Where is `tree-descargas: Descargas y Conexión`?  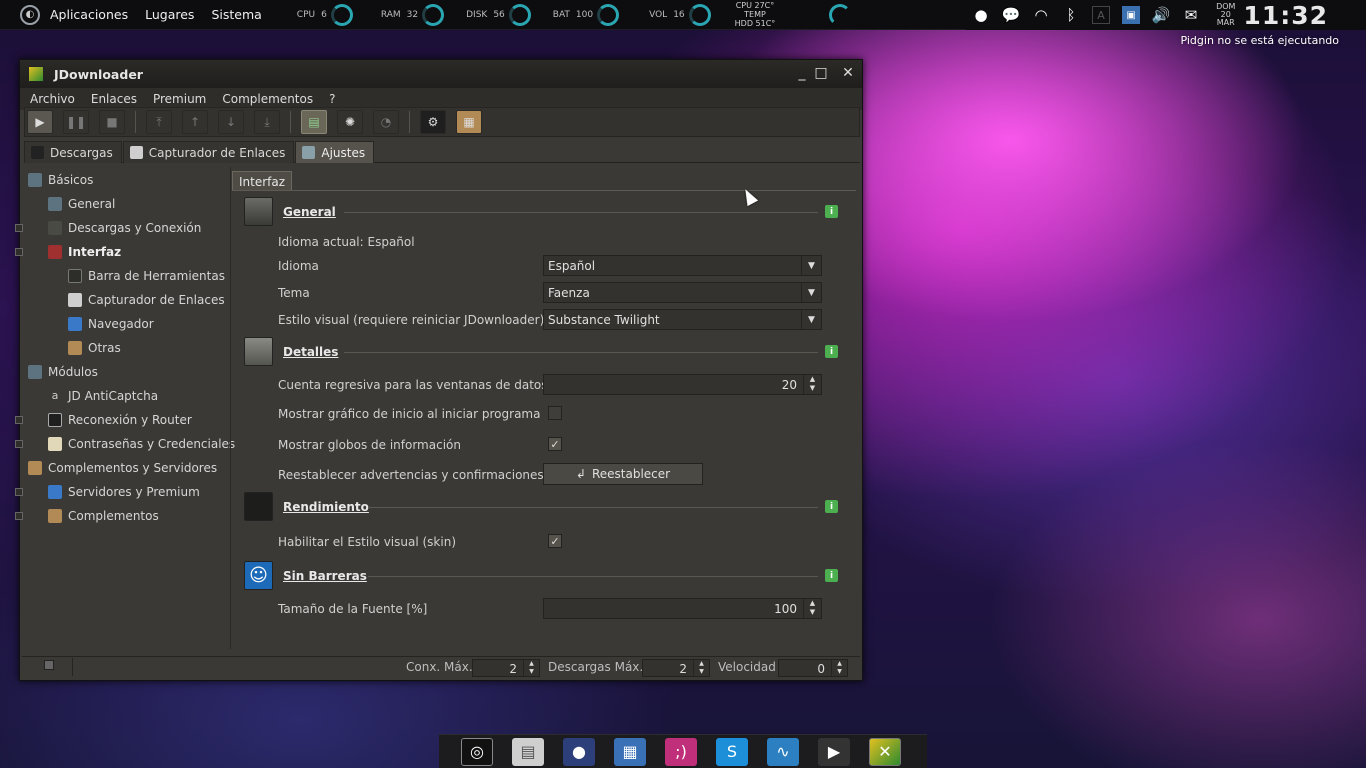 tree-descargas: Descargas y Conexión is located at coordinates (108, 228).